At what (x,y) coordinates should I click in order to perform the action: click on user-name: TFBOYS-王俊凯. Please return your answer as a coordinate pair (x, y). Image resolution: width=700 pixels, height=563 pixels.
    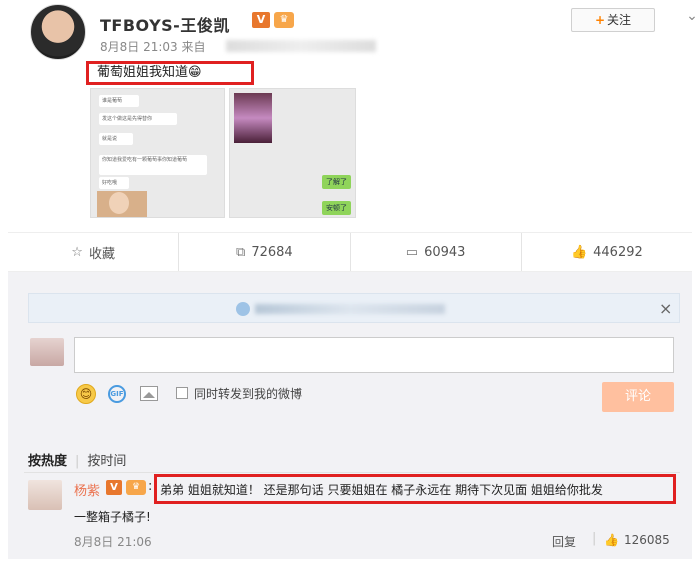
    Looking at the image, I should click on (165, 24).